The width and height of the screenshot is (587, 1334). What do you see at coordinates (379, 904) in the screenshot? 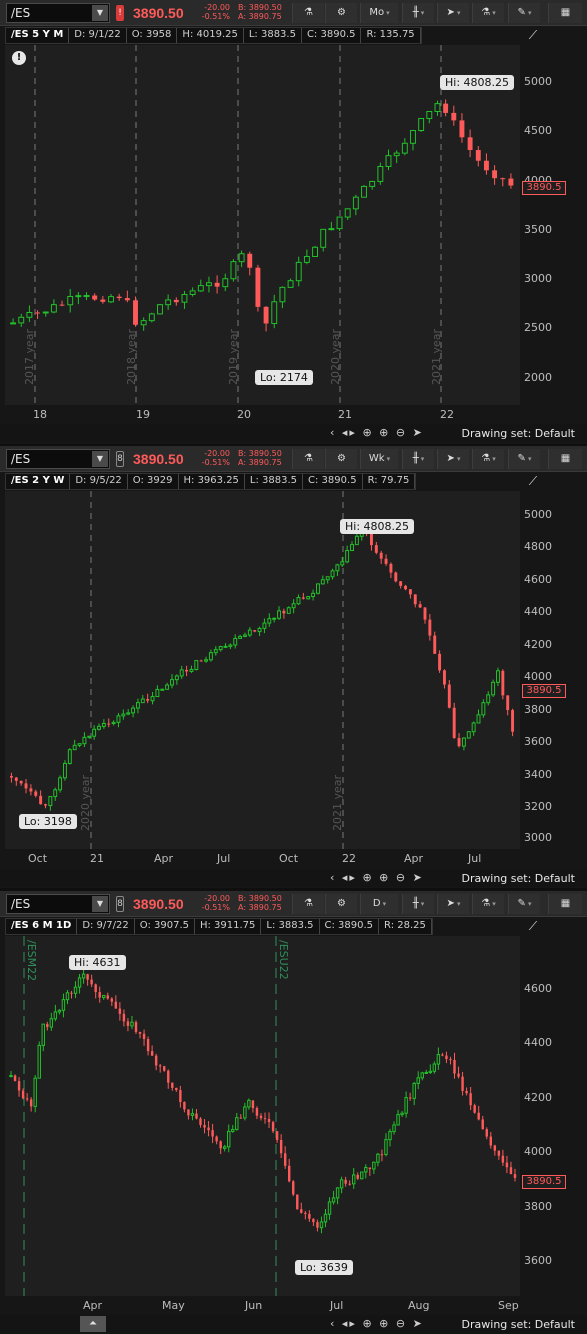
I see `aggregation-button: D` at bounding box center [379, 904].